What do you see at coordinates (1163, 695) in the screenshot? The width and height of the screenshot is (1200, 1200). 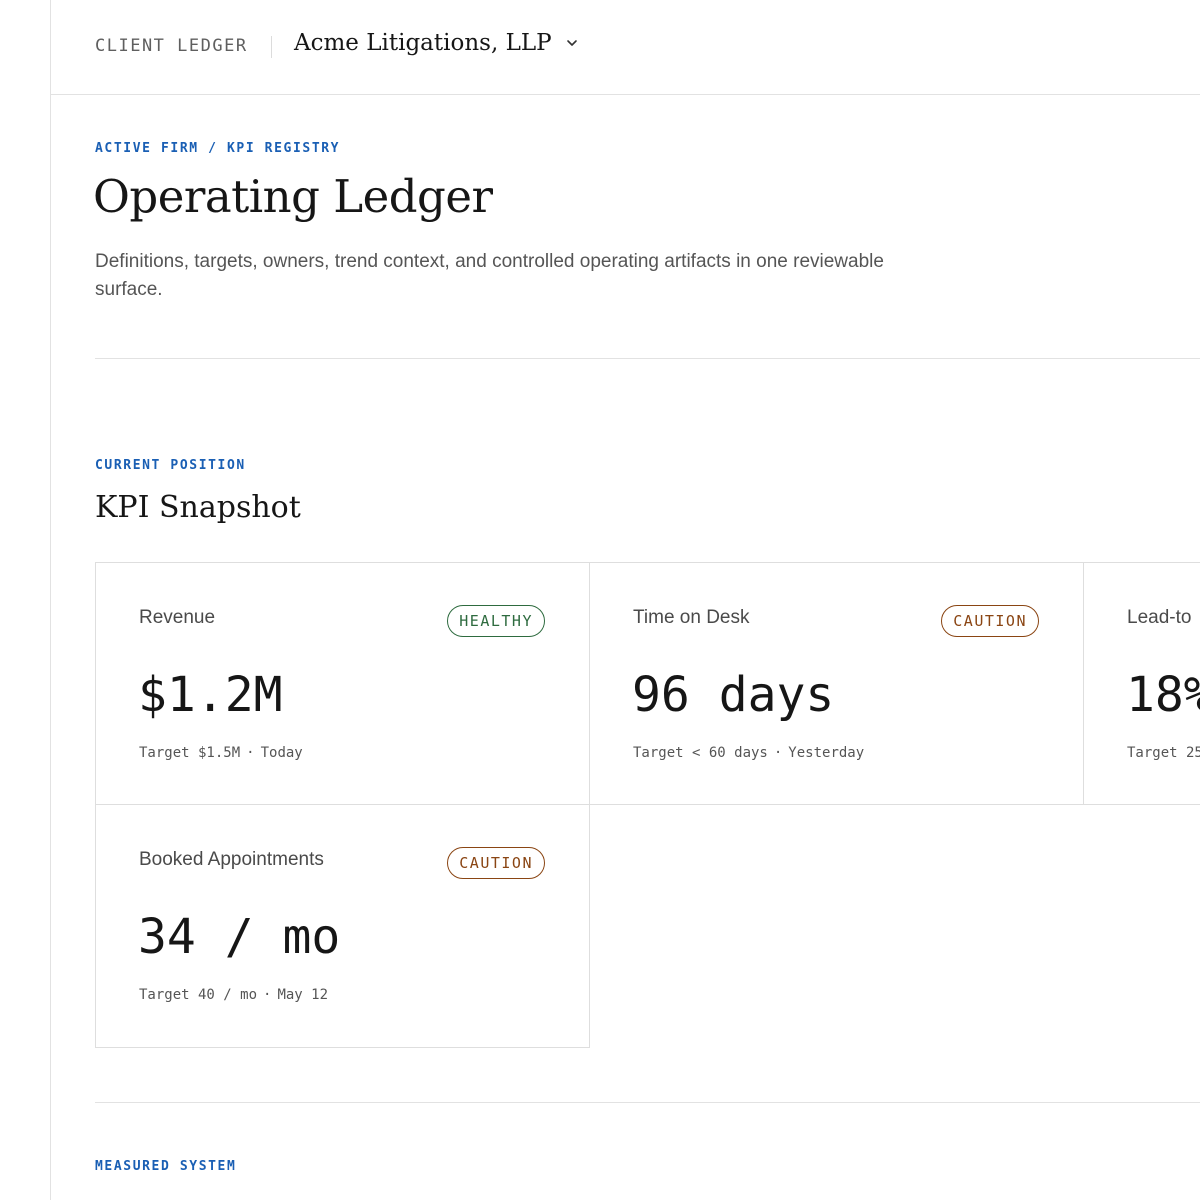 I see `kpi-value: 18%` at bounding box center [1163, 695].